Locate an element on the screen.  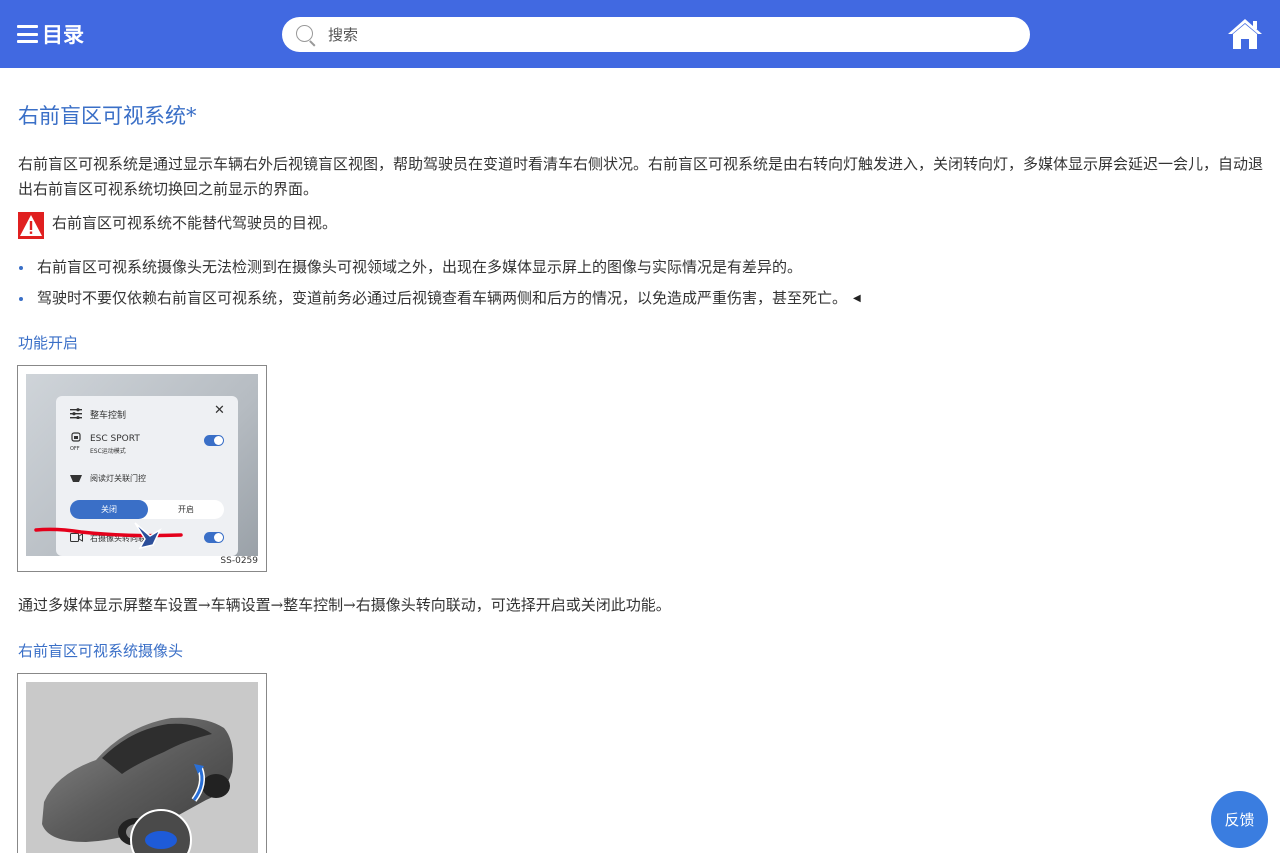
search-box is located at coordinates (656, 34).